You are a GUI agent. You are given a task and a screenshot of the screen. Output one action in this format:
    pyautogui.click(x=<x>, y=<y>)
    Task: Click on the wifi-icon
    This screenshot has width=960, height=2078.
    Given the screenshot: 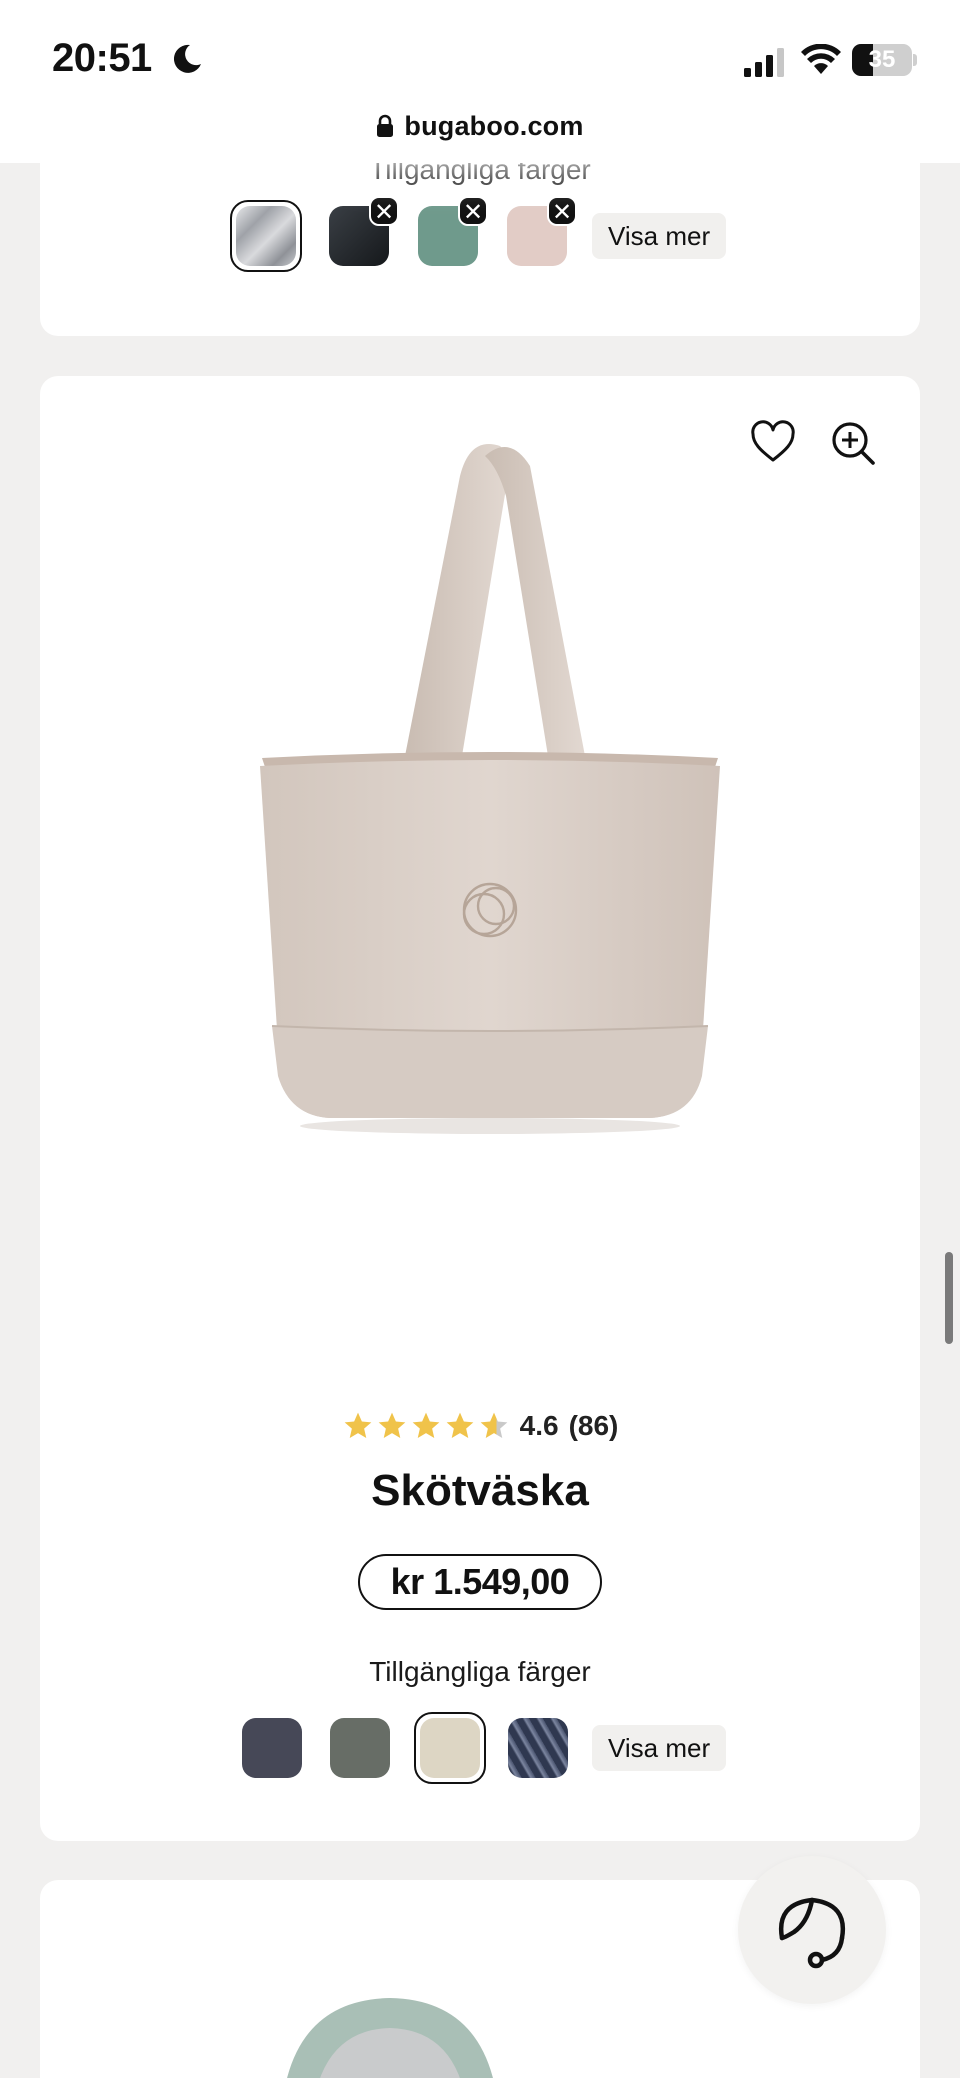 What is the action you would take?
    pyautogui.click(x=821, y=59)
    